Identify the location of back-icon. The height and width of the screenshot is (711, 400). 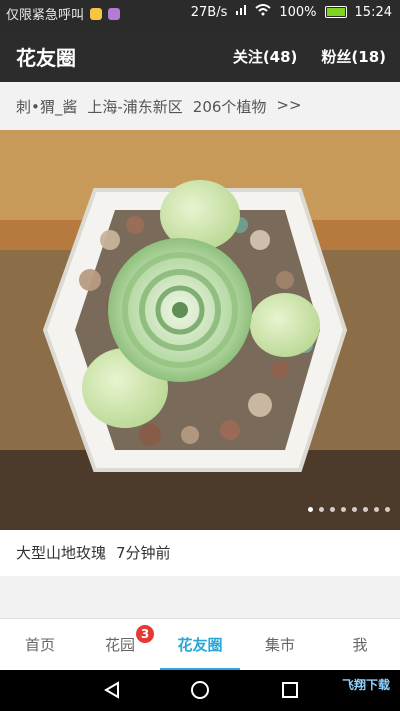
(112, 692).